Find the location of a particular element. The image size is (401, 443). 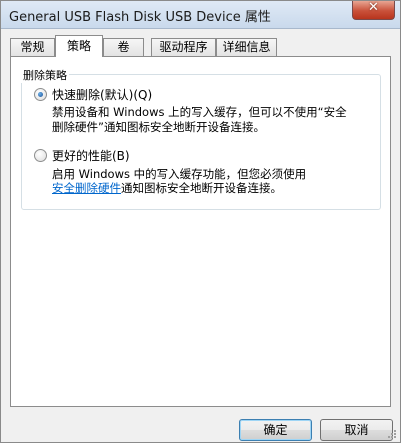

better-performance-label: 更好的性能(B) is located at coordinates (91, 155).